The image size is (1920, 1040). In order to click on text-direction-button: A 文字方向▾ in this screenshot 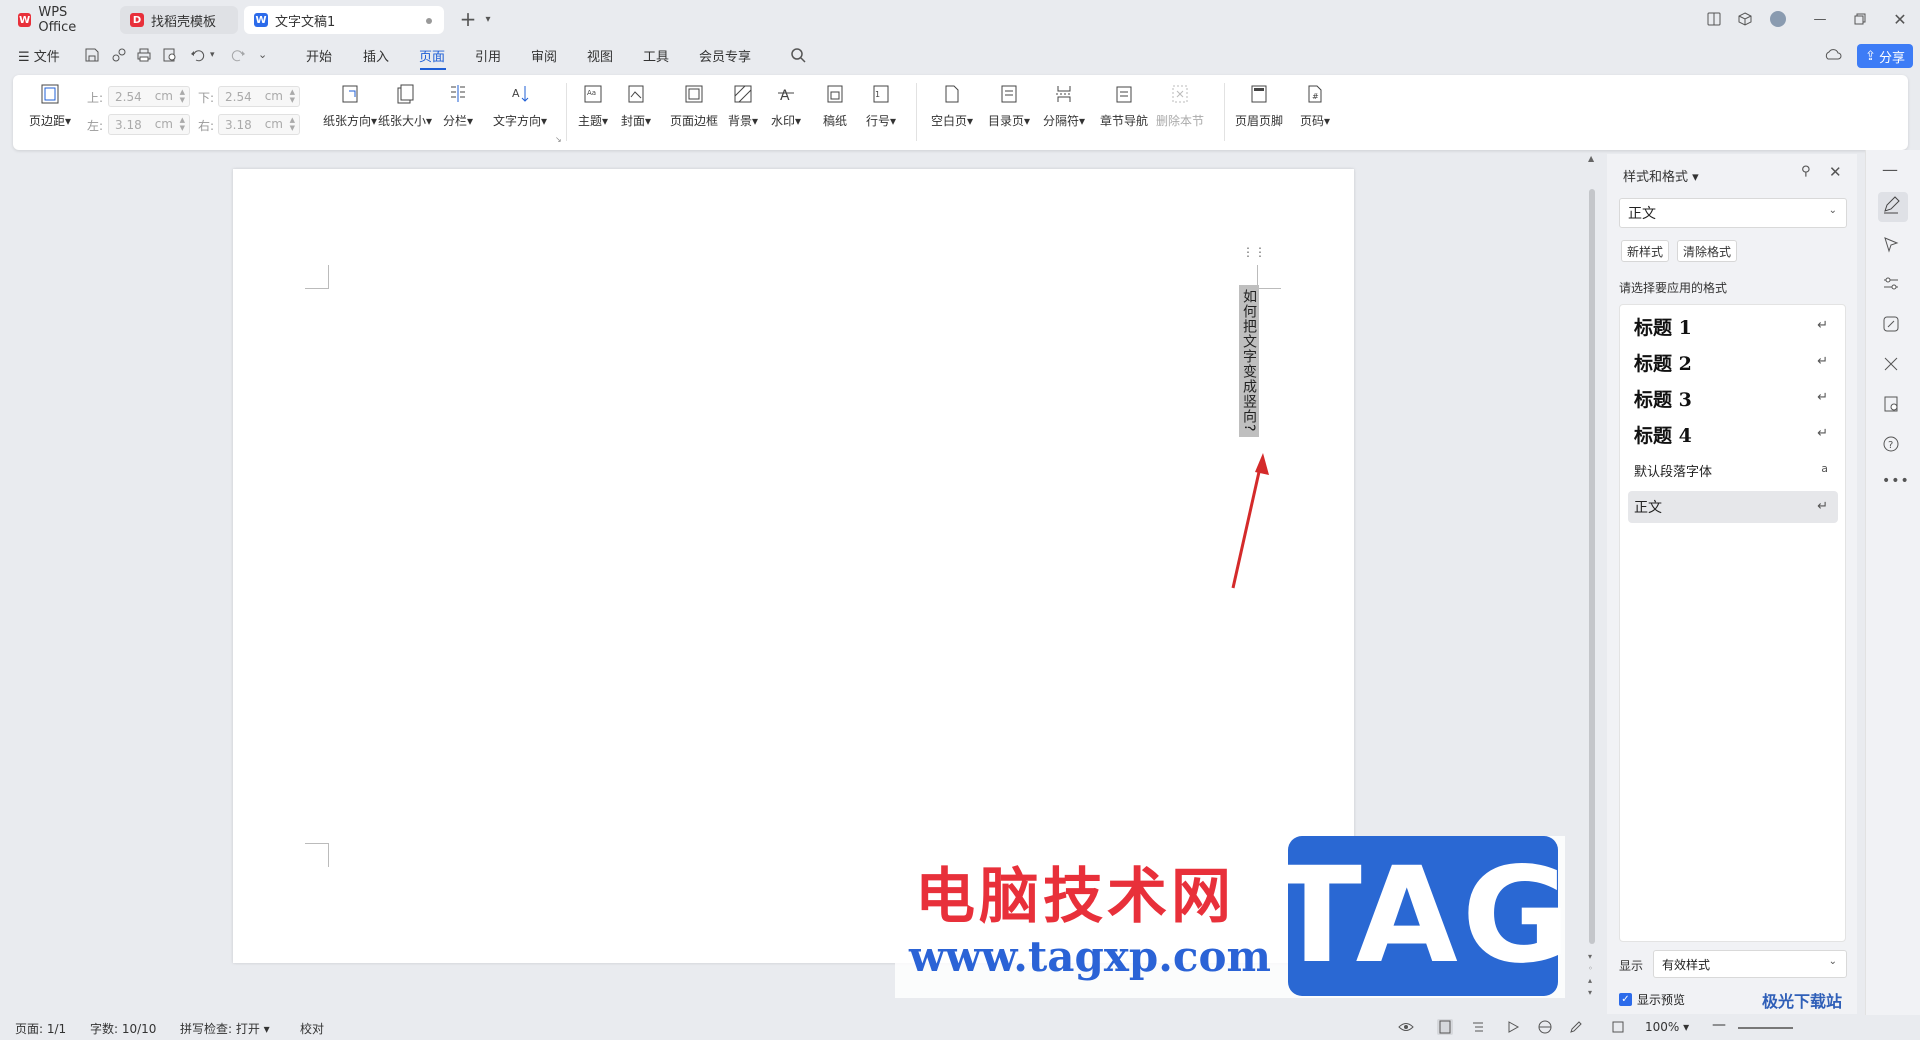, I will do `click(520, 106)`.